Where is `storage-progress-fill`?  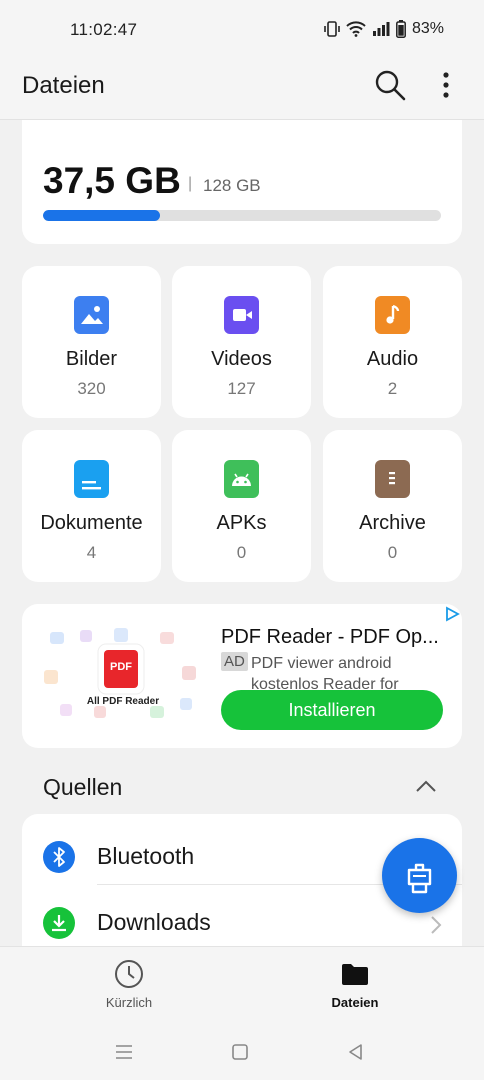 storage-progress-fill is located at coordinates (101, 215).